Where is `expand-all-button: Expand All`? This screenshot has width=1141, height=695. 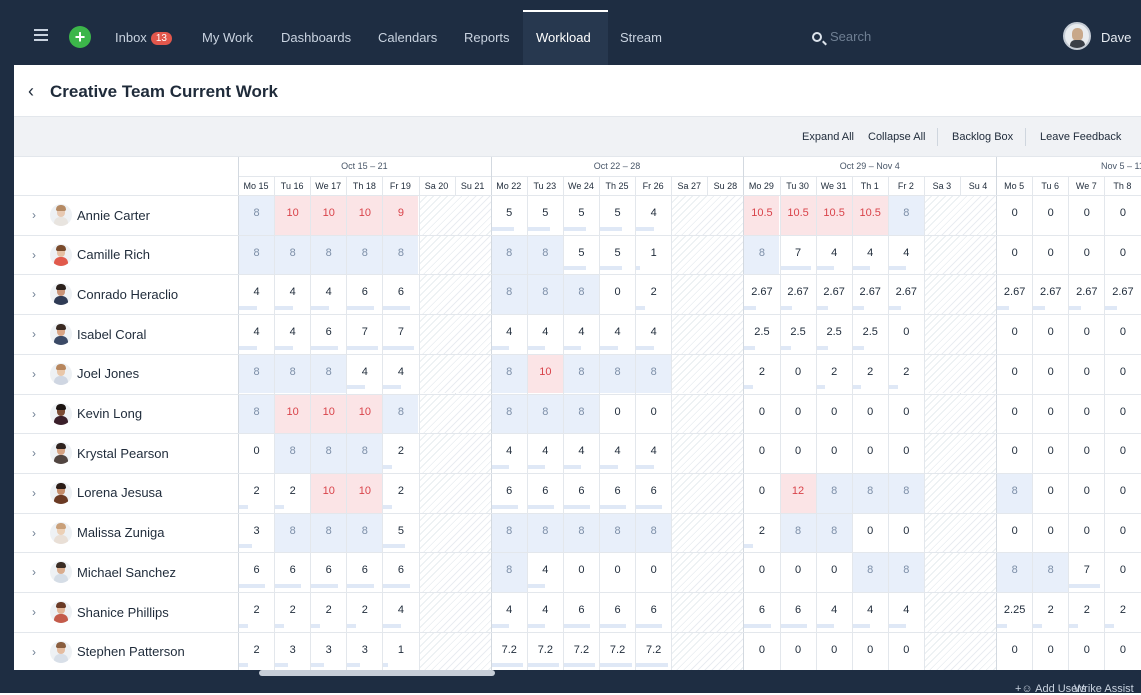 expand-all-button: Expand All is located at coordinates (828, 137).